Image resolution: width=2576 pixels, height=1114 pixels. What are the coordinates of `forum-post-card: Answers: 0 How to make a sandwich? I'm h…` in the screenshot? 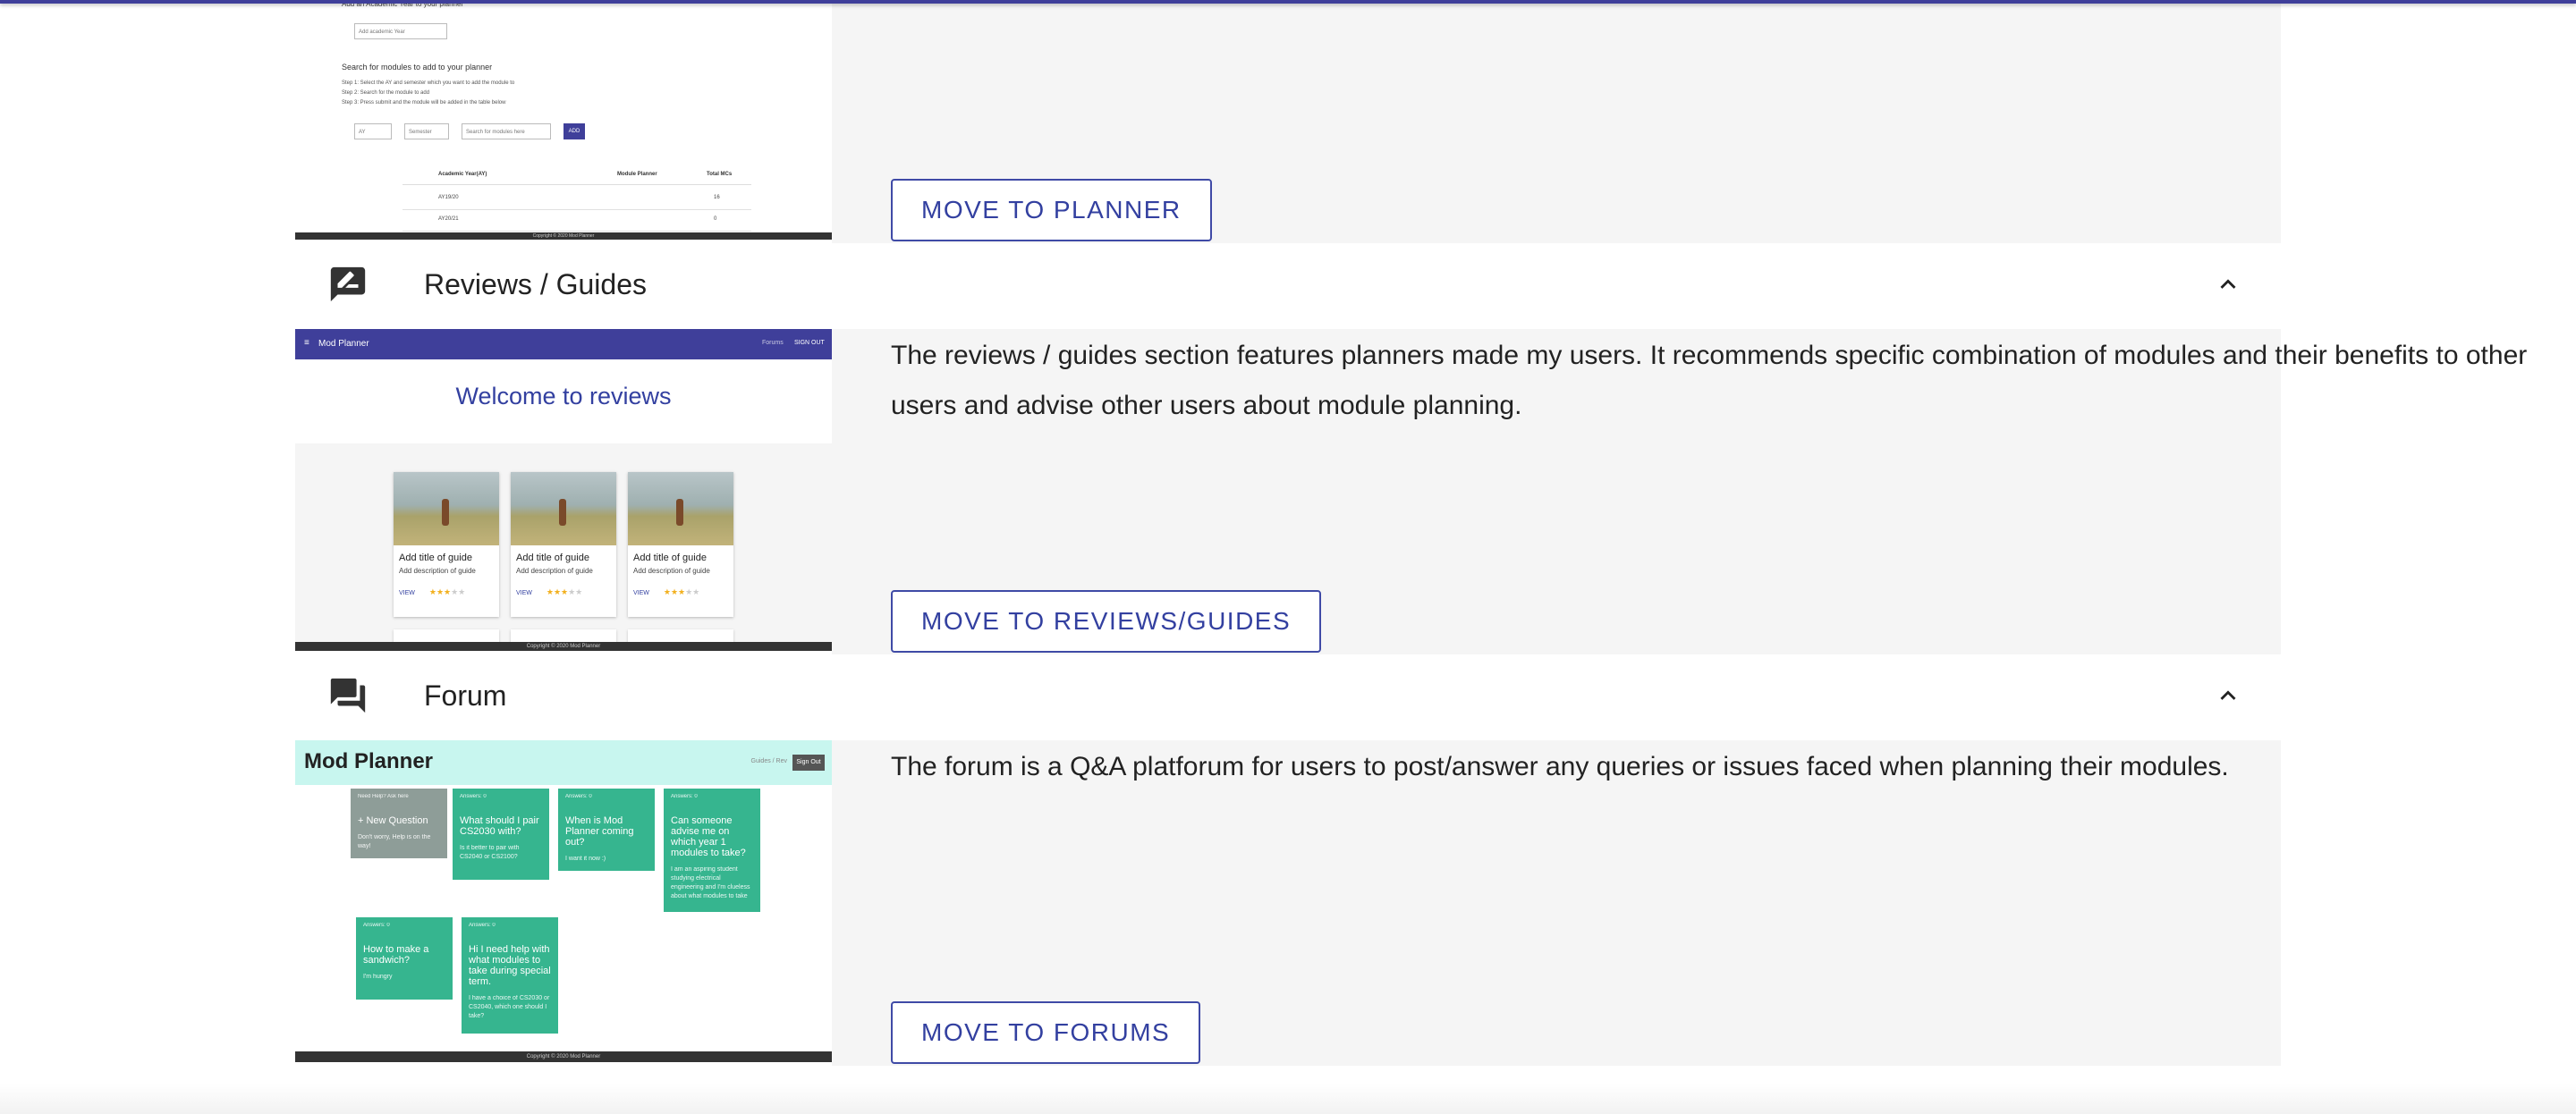 It's located at (404, 958).